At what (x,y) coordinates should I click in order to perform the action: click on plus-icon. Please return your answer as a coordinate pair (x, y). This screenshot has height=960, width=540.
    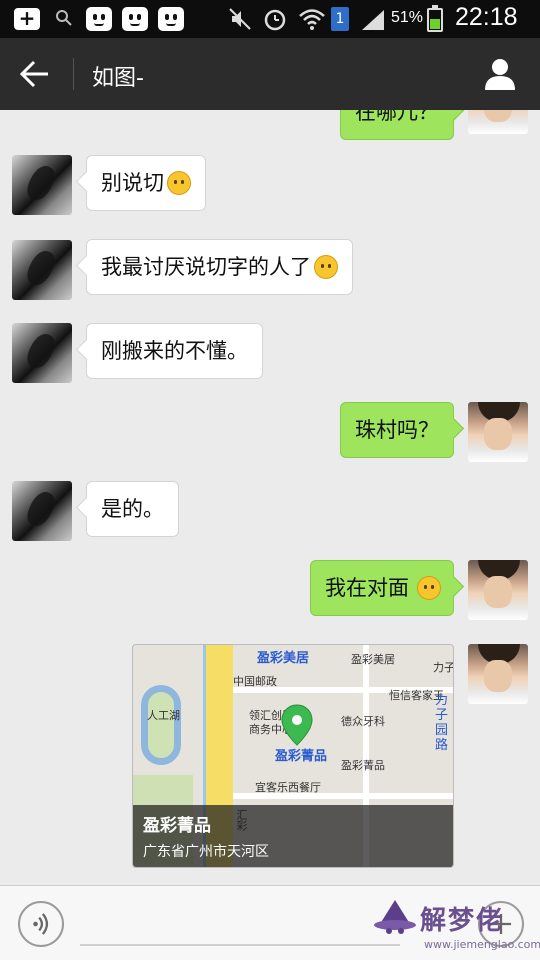
    Looking at the image, I should click on (501, 924).